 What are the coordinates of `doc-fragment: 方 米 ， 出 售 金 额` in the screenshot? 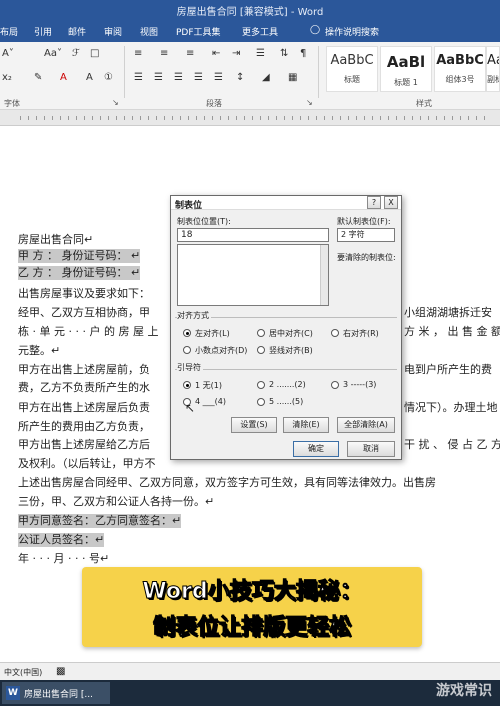 It's located at (452, 332).